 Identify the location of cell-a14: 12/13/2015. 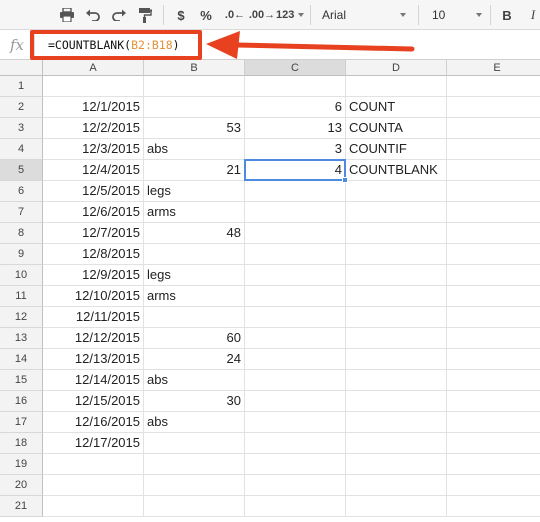
(93, 359).